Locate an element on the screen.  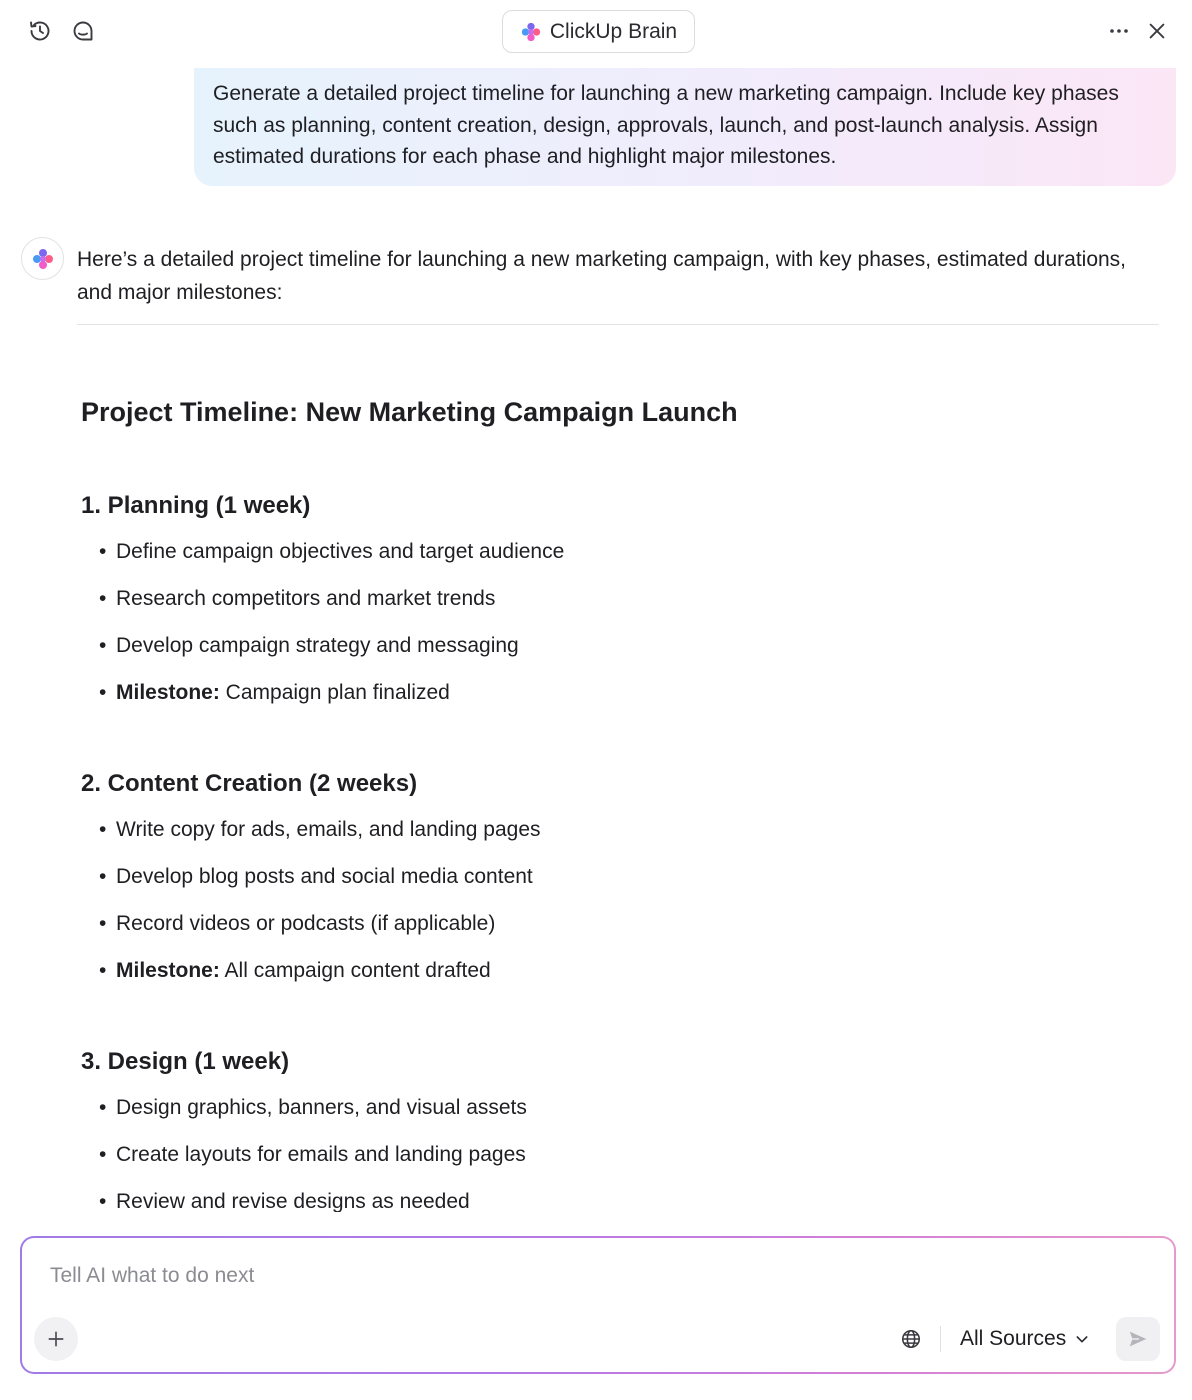
phase-title: 1. Planning (1 week) is located at coordinates (196, 505).